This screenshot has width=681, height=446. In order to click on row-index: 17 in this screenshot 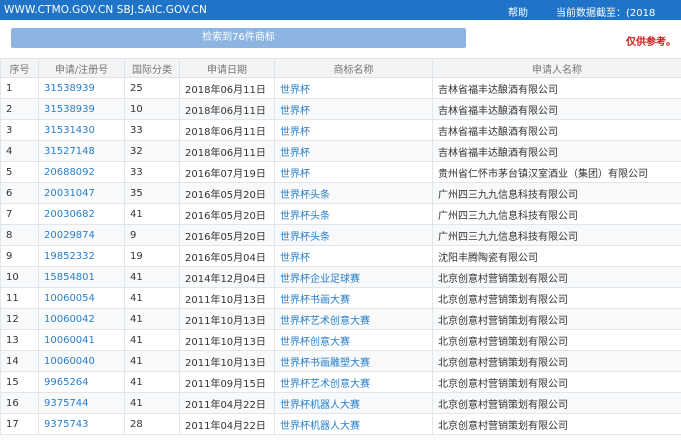, I will do `click(19, 424)`.